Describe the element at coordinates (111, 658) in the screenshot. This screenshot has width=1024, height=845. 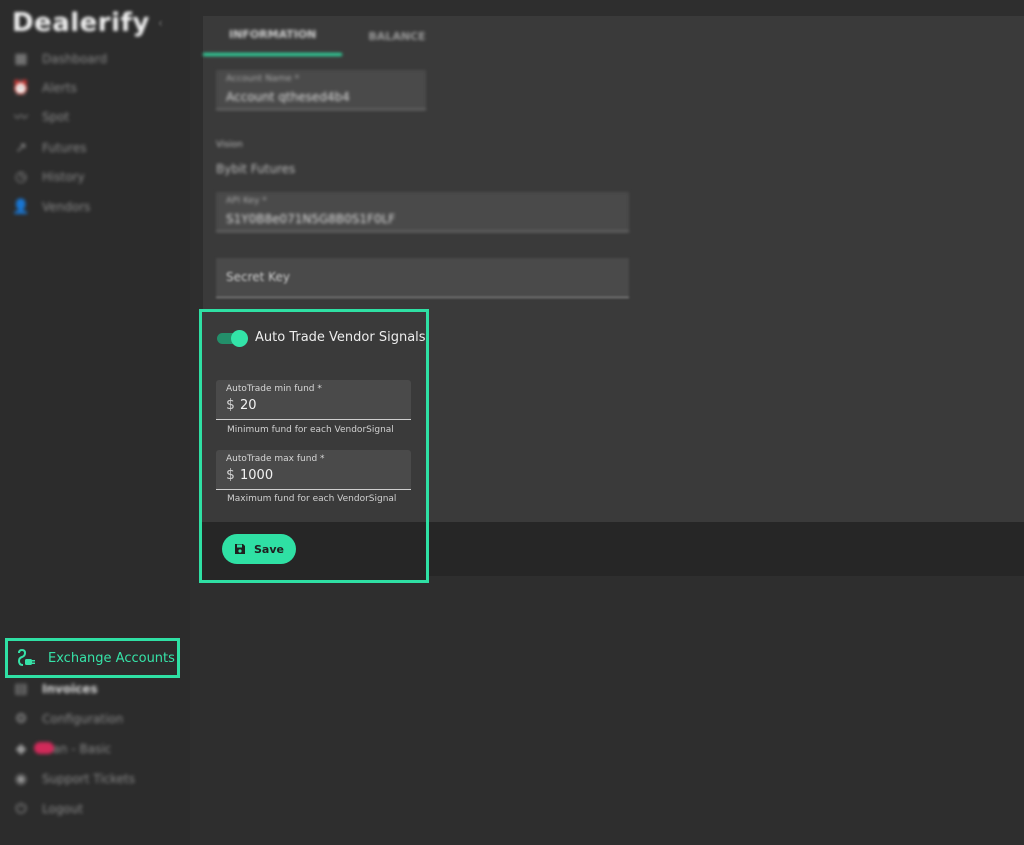
I see `sidebar-item-label: Exchange Accounts` at that location.